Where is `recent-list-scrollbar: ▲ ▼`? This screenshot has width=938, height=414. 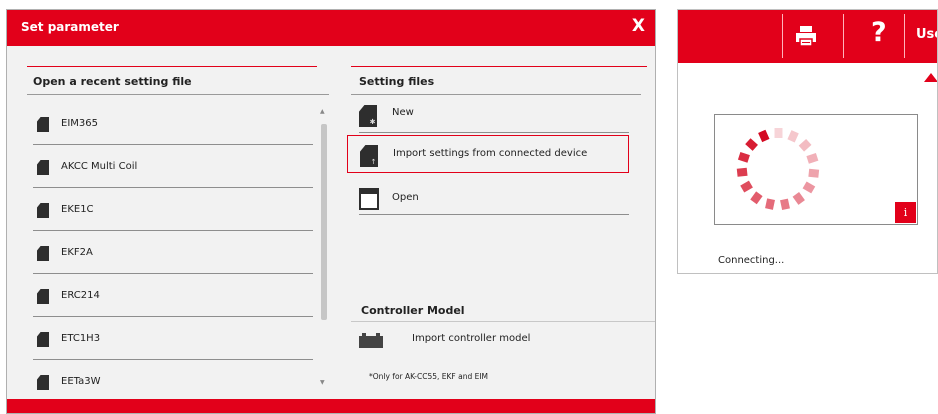
recent-list-scrollbar: ▲ ▼ is located at coordinates (324, 247).